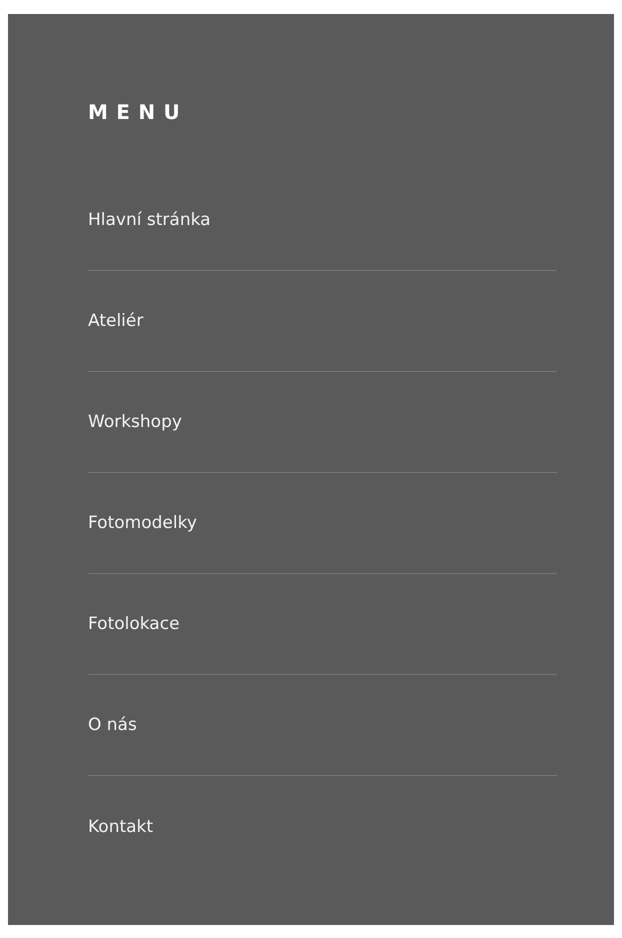 This screenshot has height=938, width=622. Describe the element at coordinates (112, 725) in the screenshot. I see `menu-link: O nás` at that location.